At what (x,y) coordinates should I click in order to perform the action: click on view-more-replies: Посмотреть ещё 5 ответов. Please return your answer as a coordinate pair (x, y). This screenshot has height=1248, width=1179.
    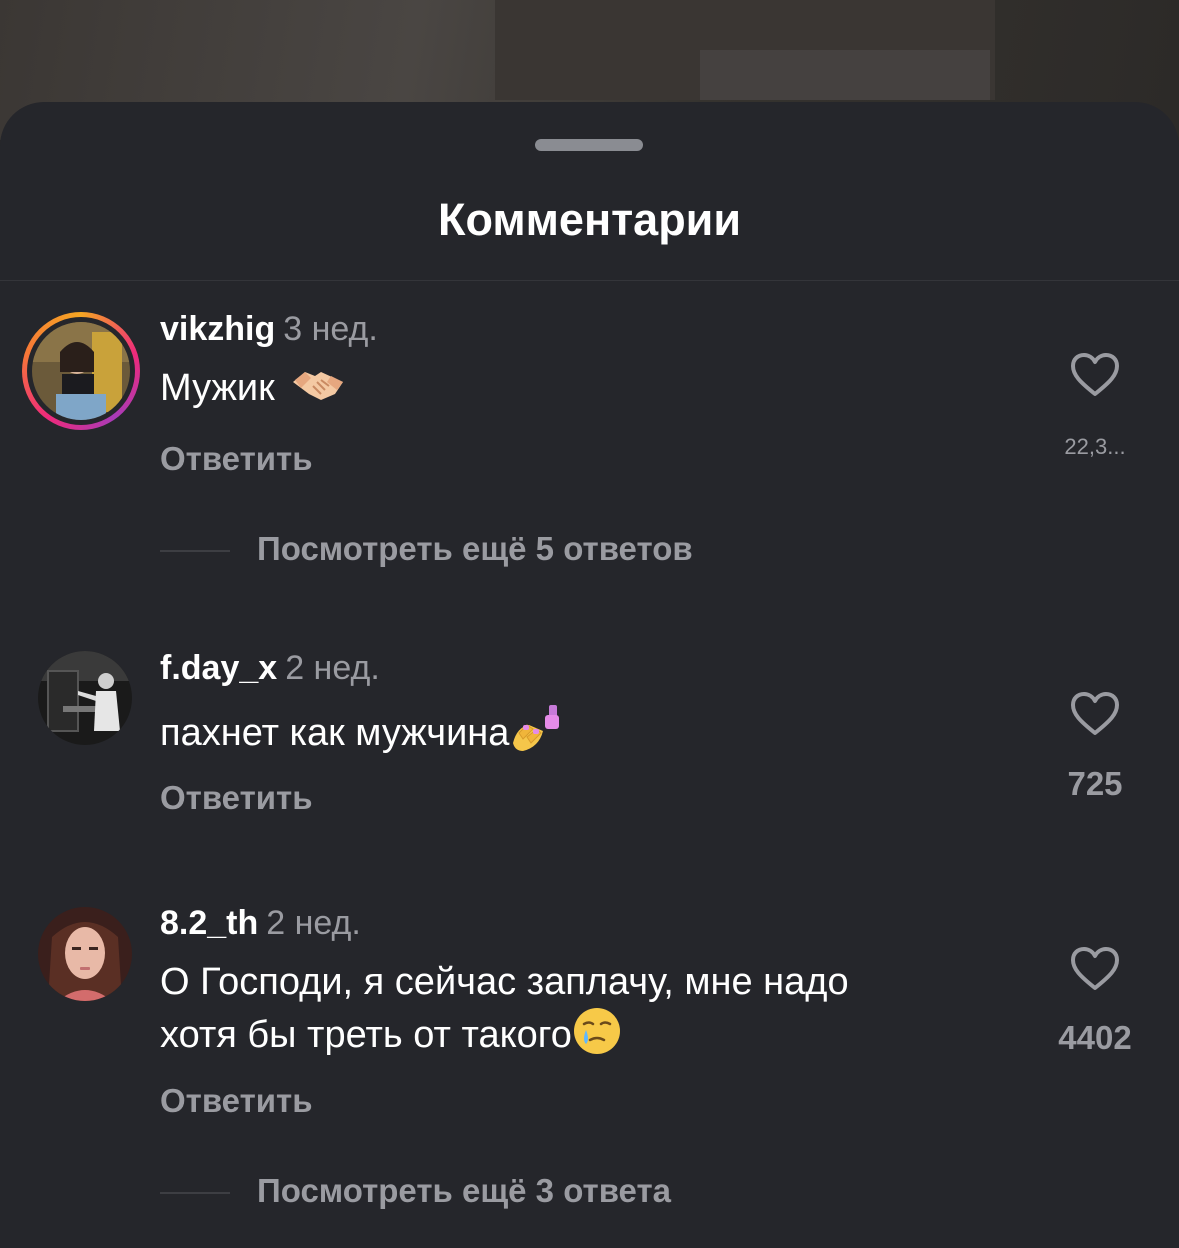
    Looking at the image, I should click on (510, 550).